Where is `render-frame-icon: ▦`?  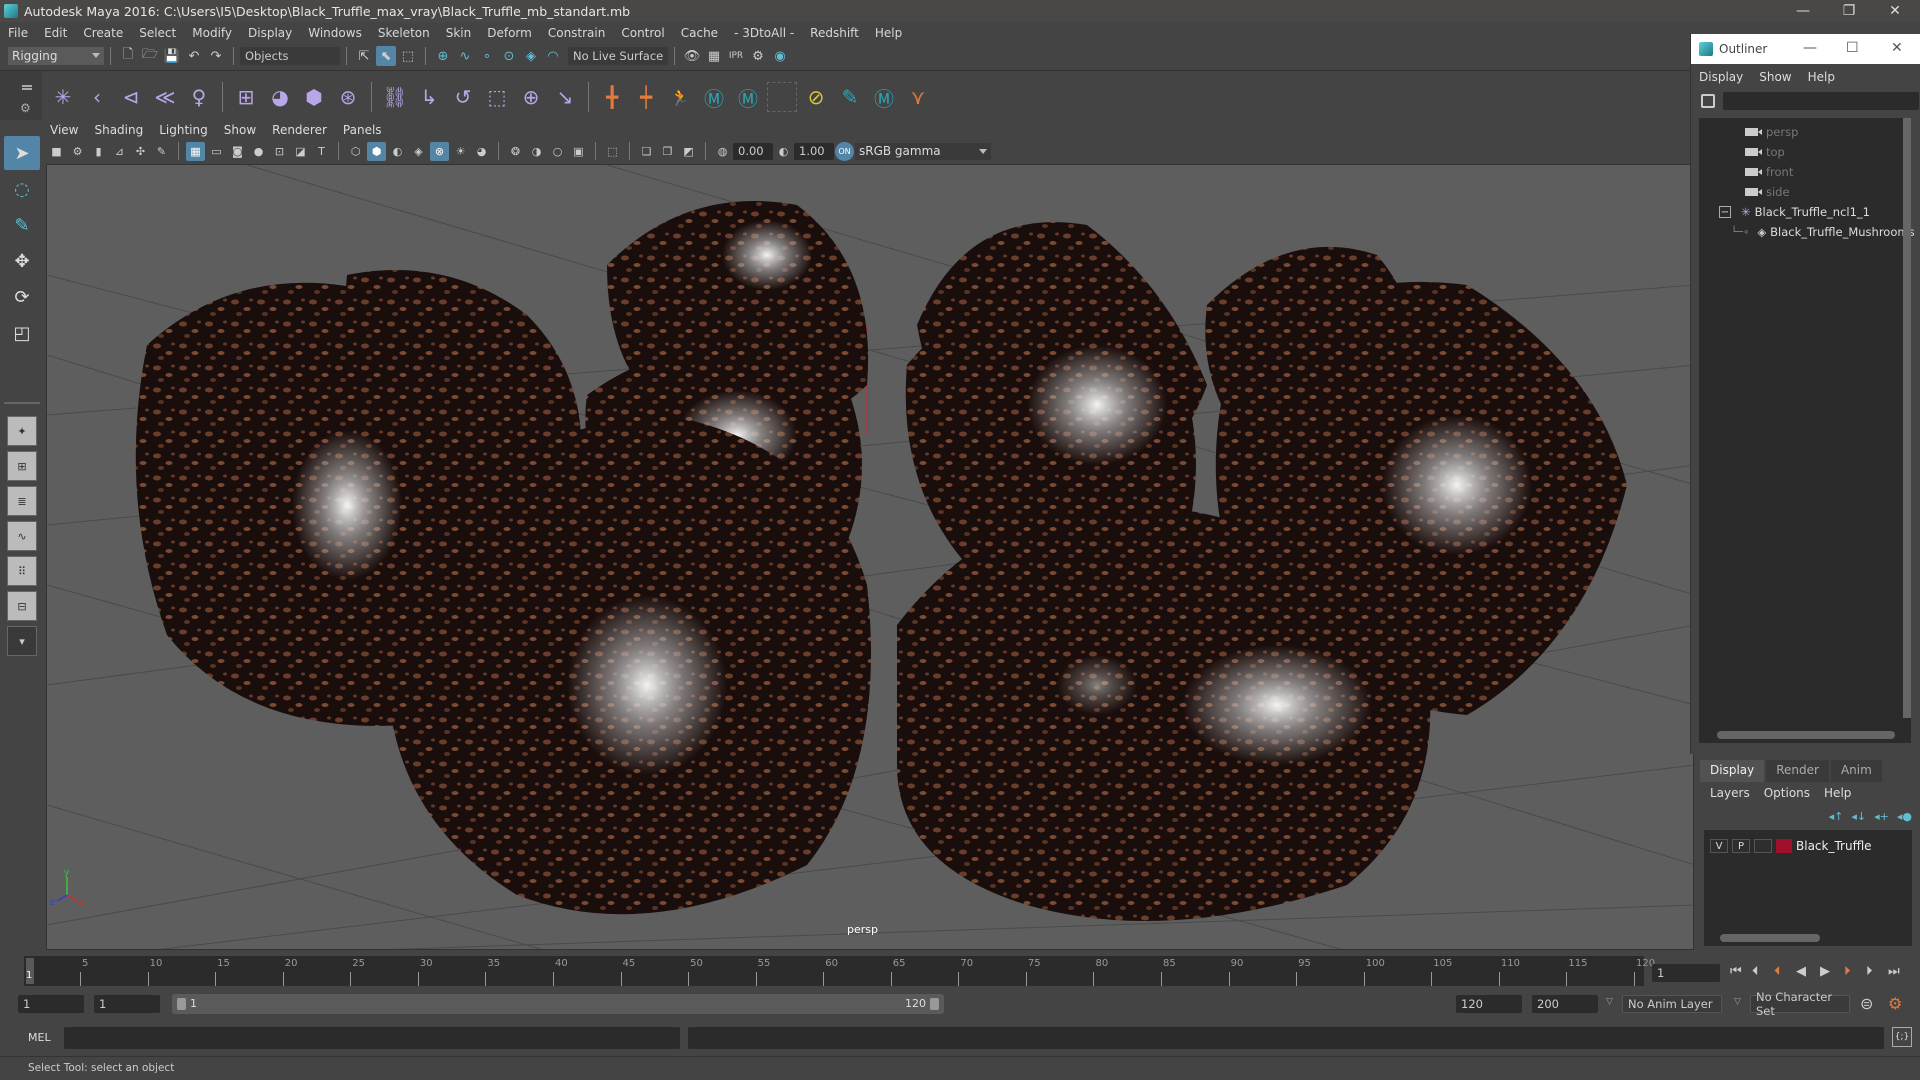 render-frame-icon: ▦ is located at coordinates (714, 56).